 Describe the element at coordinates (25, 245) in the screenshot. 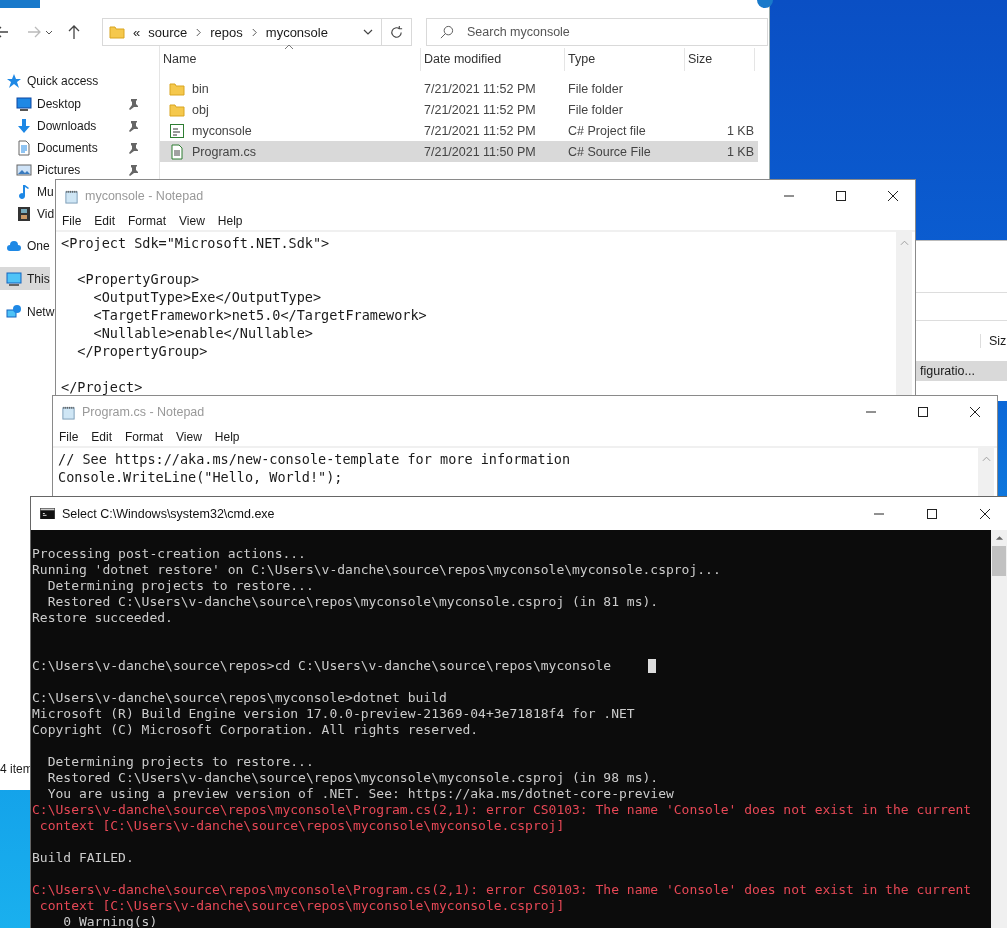

I see `nav-item: One` at that location.